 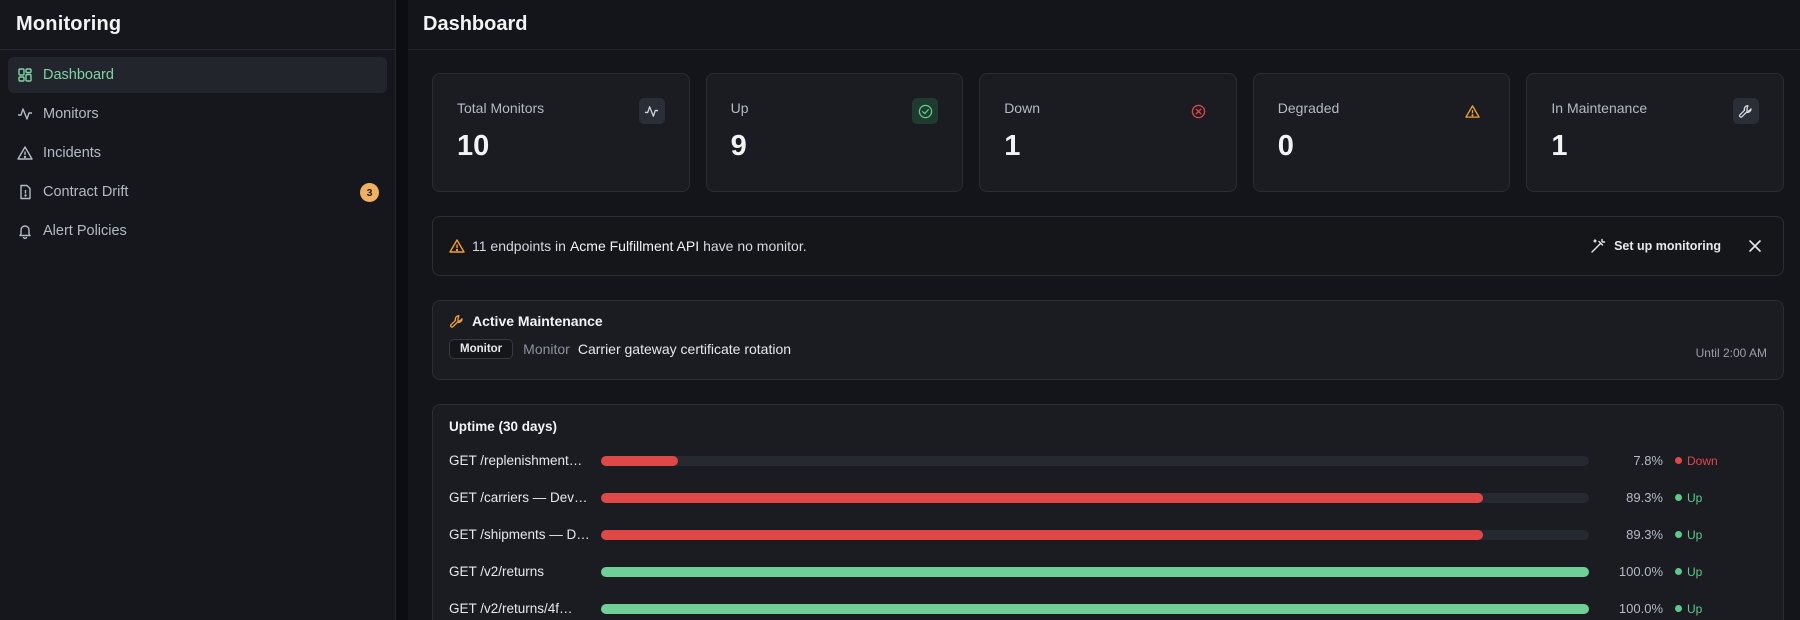 What do you see at coordinates (634, 246) in the screenshot?
I see `banner-api-name: Acme Fulfillment API` at bounding box center [634, 246].